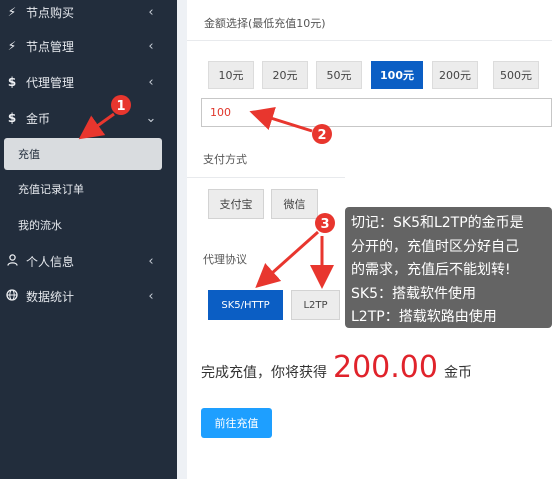 This screenshot has width=552, height=479. I want to click on amount-option-100: 100元, so click(397, 75).